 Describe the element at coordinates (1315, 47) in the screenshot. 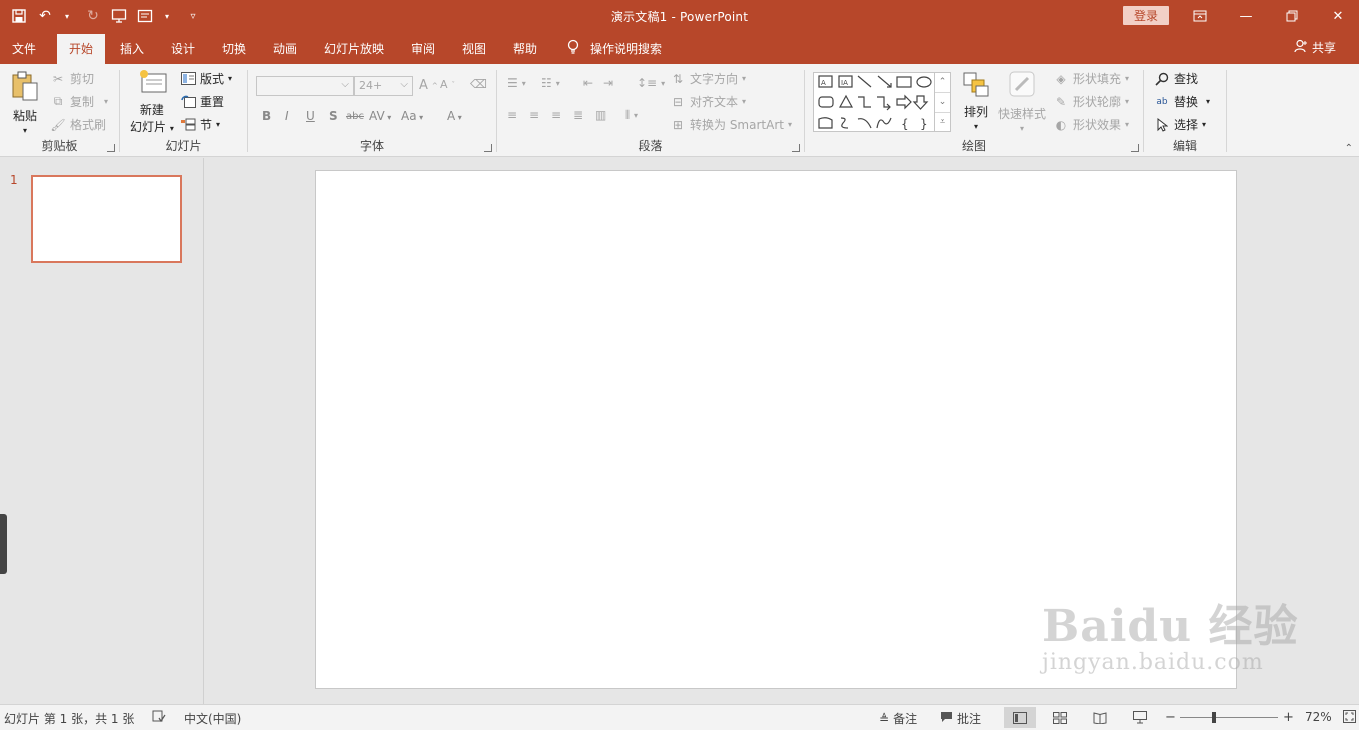

I see `share-button: 共享` at that location.